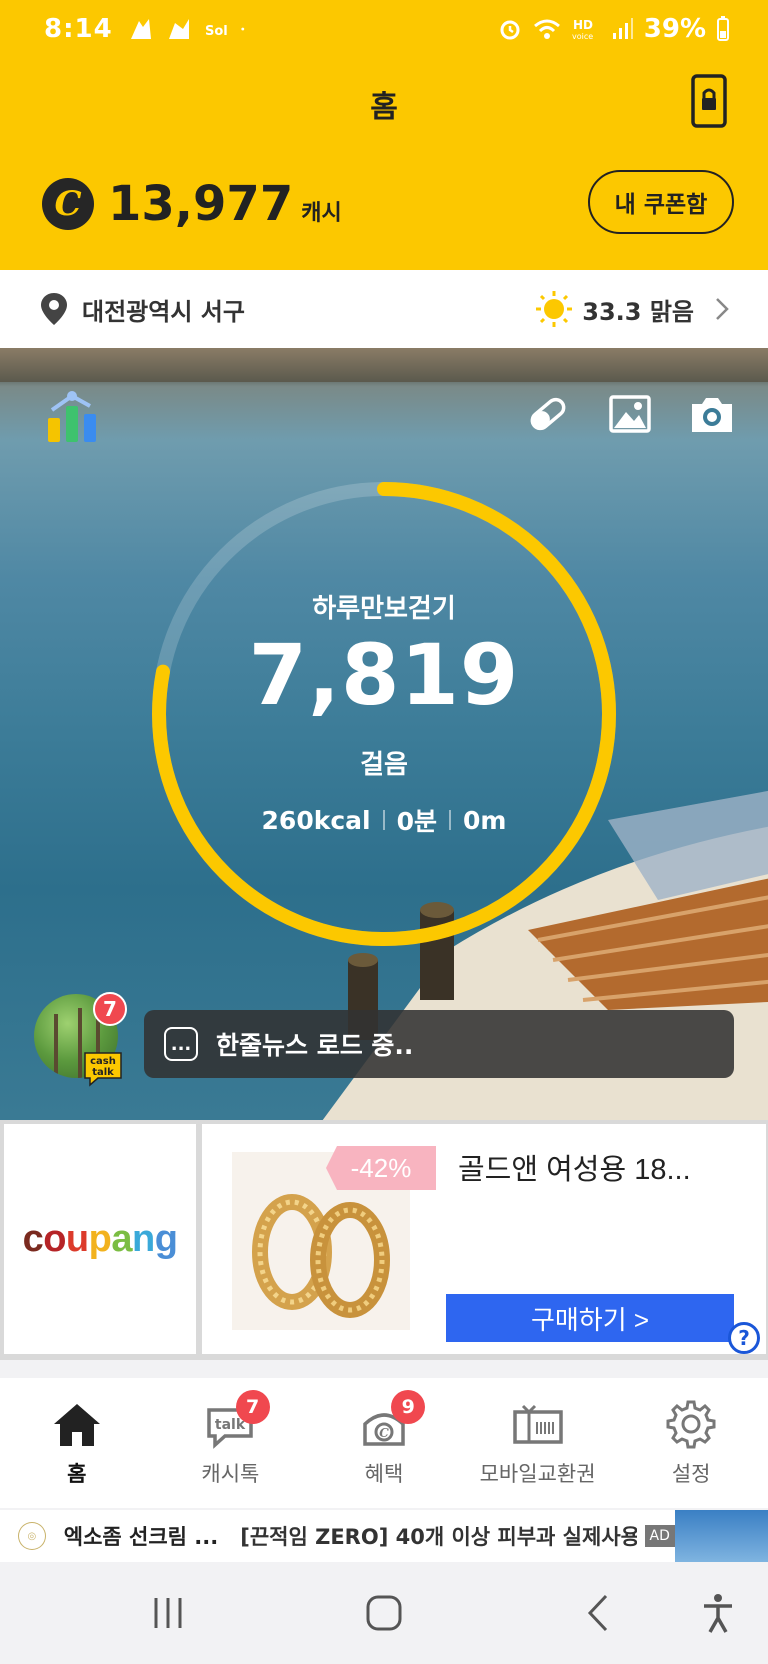 The image size is (768, 1664). I want to click on minutes-value: 0분, so click(417, 821).